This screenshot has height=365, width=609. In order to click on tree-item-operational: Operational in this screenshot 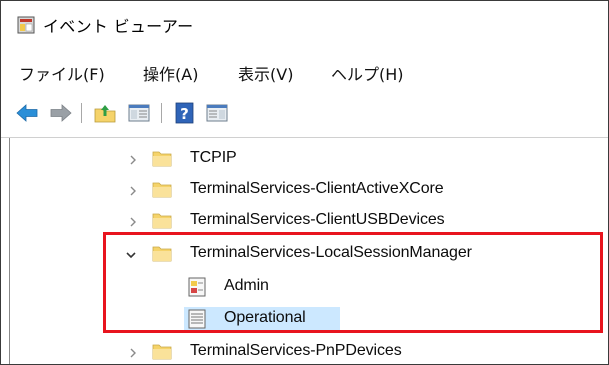, I will do `click(304, 320)`.